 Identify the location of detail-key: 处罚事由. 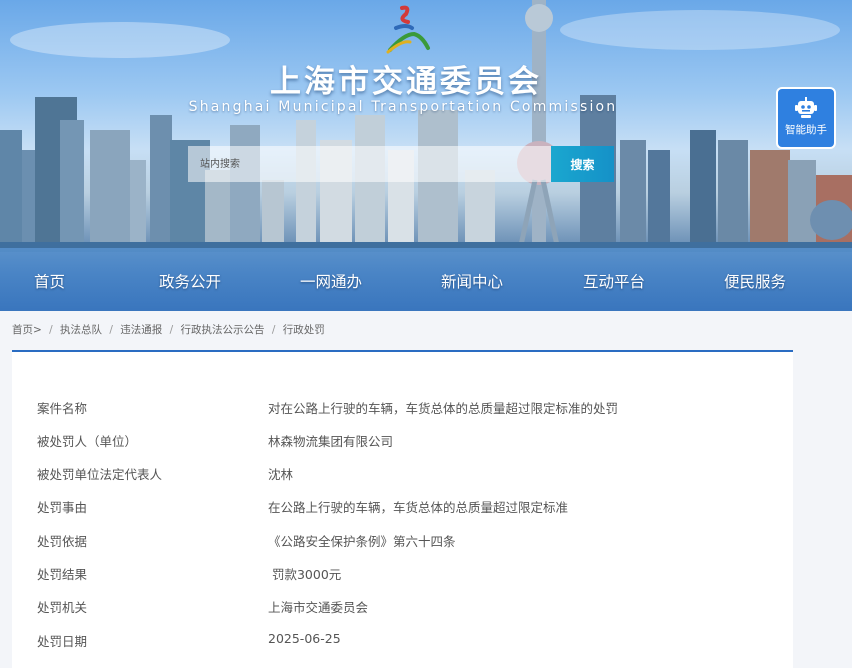
(62, 507).